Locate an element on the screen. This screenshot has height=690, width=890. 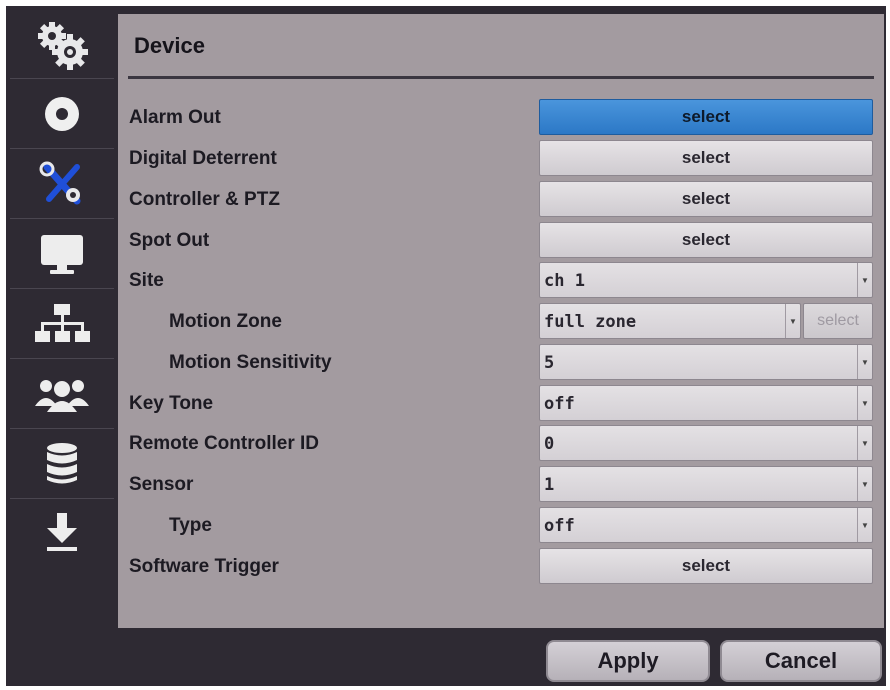
sidebar is located at coordinates (62, 324).